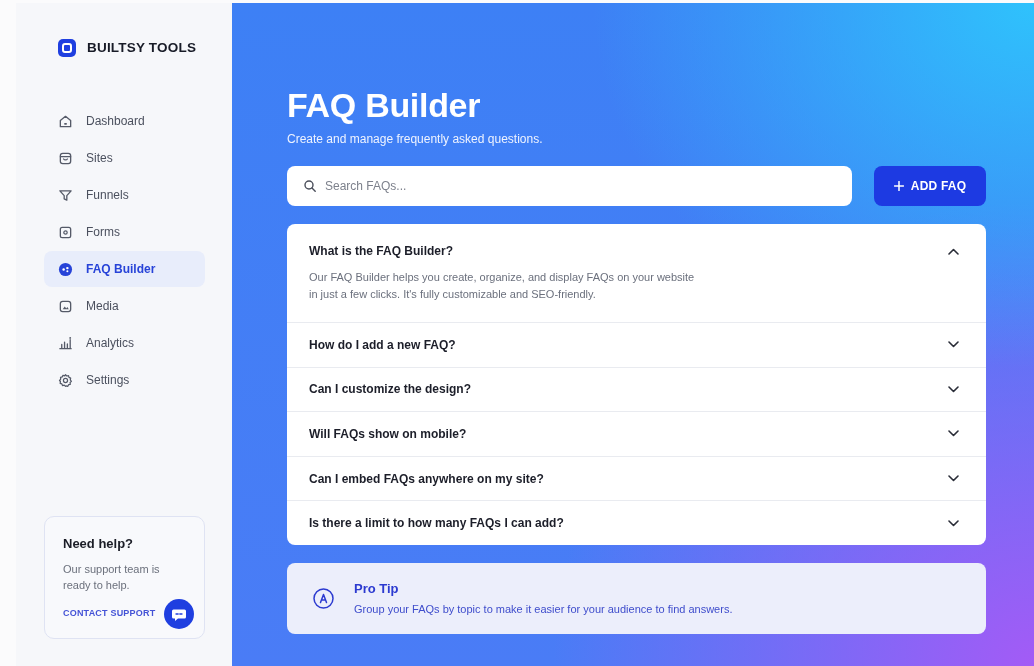 Image resolution: width=1034 pixels, height=666 pixels. Describe the element at coordinates (65, 269) in the screenshot. I see `faq-icon` at that location.